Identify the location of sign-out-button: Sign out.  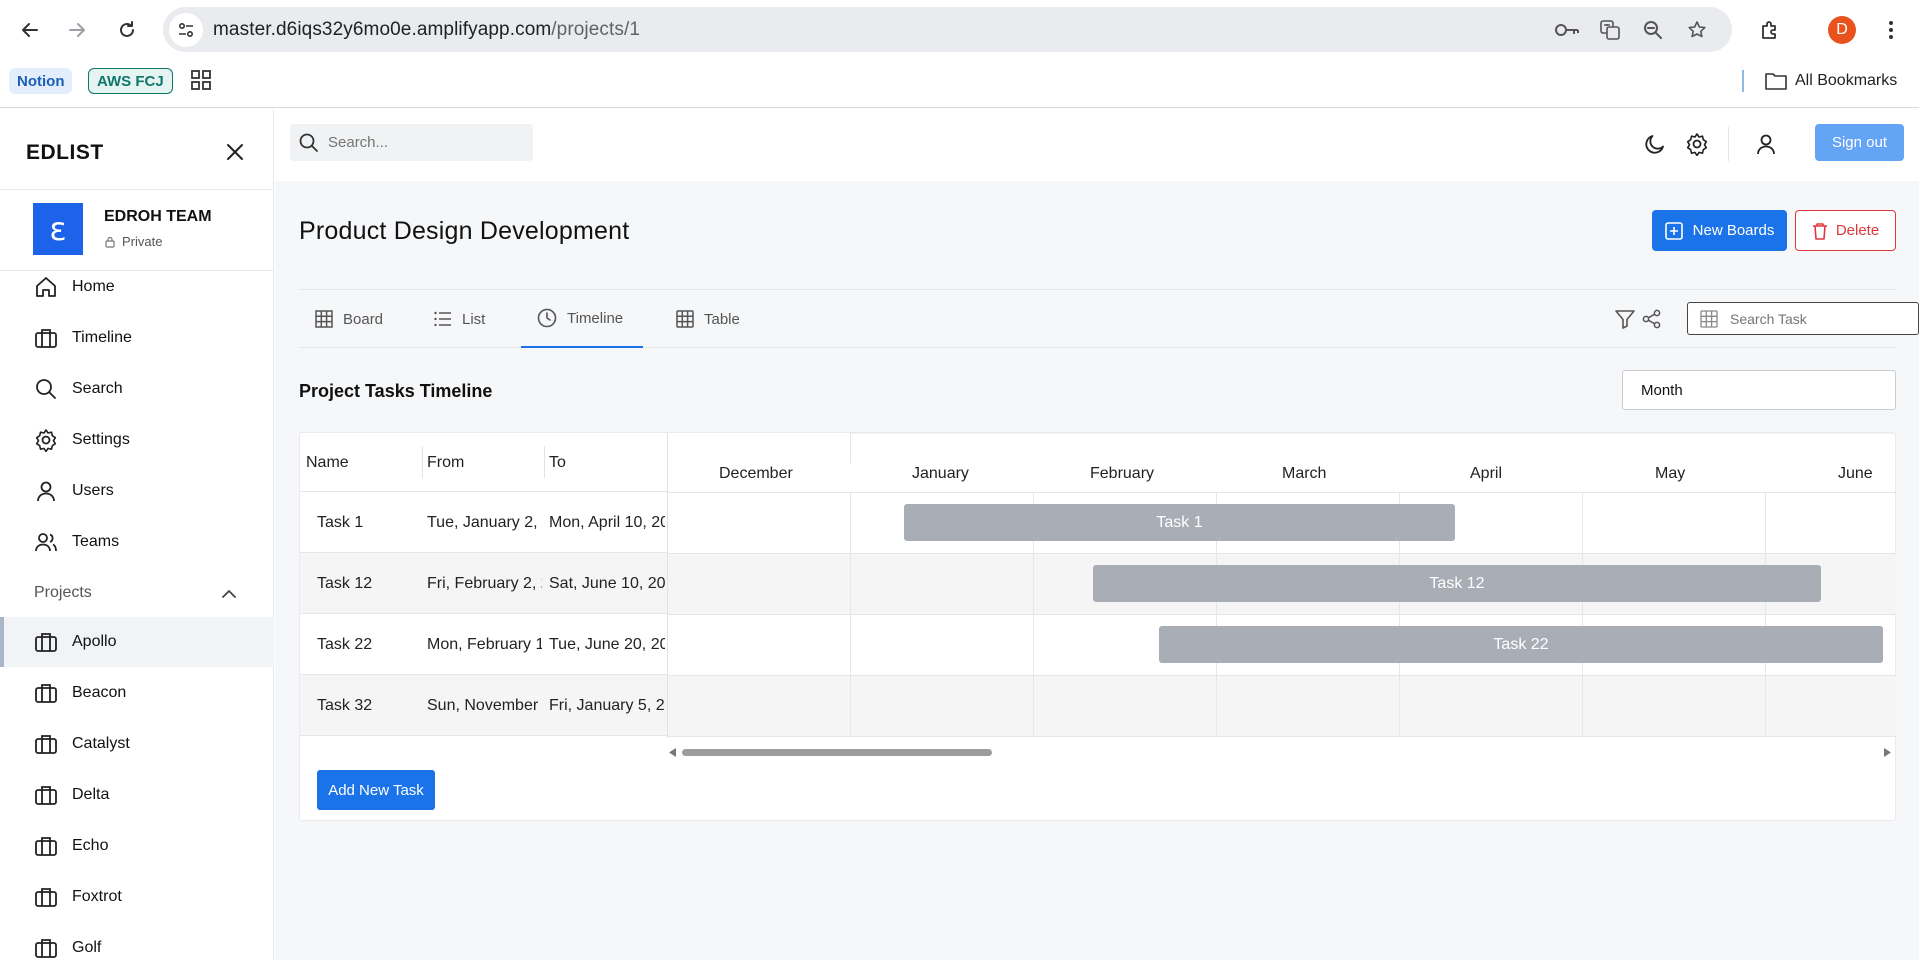
(1859, 142).